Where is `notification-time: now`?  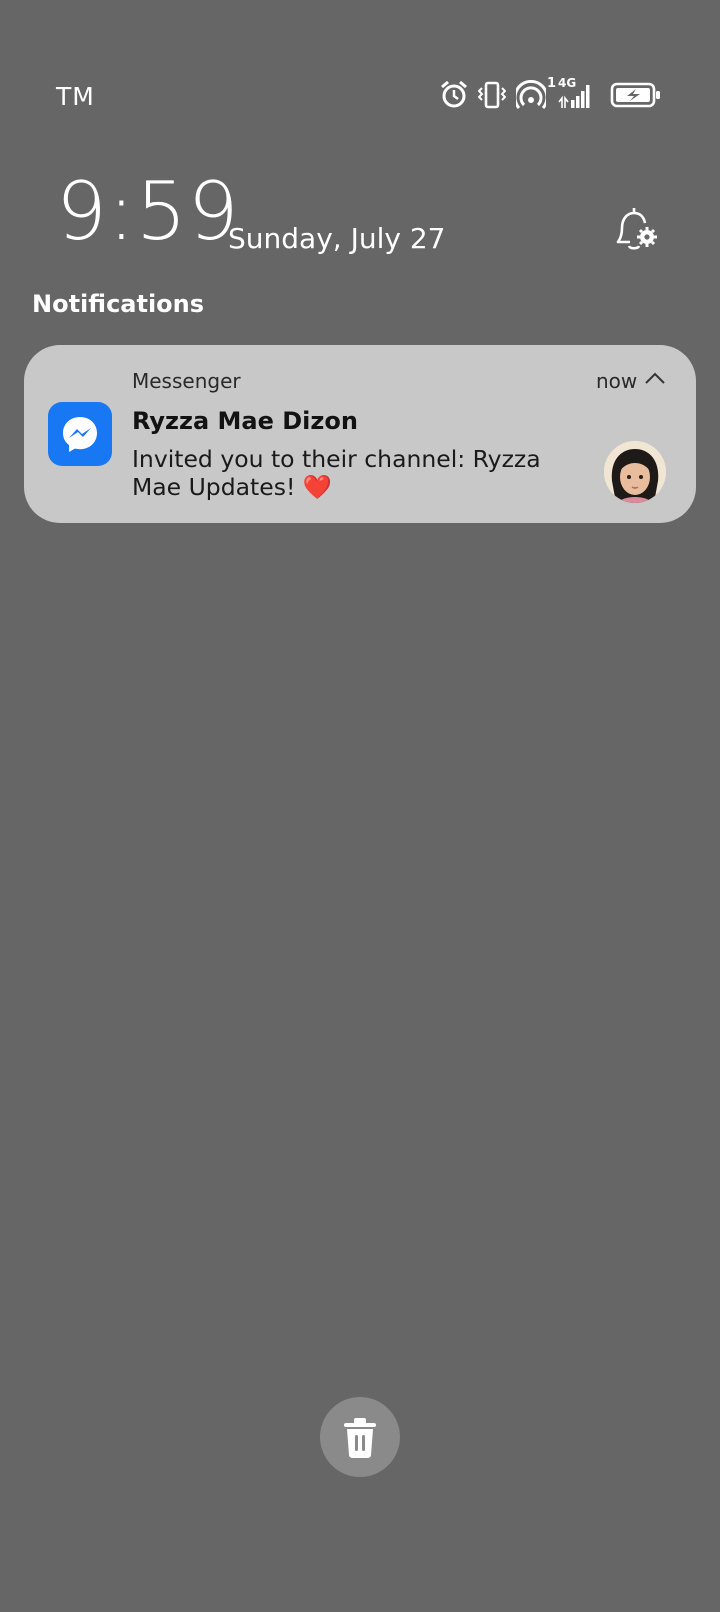
notification-time: now is located at coordinates (617, 381).